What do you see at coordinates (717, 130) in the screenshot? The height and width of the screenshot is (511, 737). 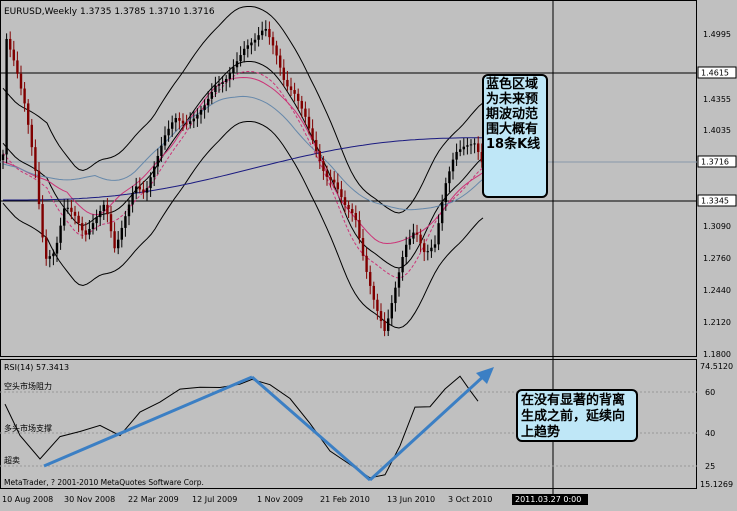 I see `price-tick: 1.4035` at bounding box center [717, 130].